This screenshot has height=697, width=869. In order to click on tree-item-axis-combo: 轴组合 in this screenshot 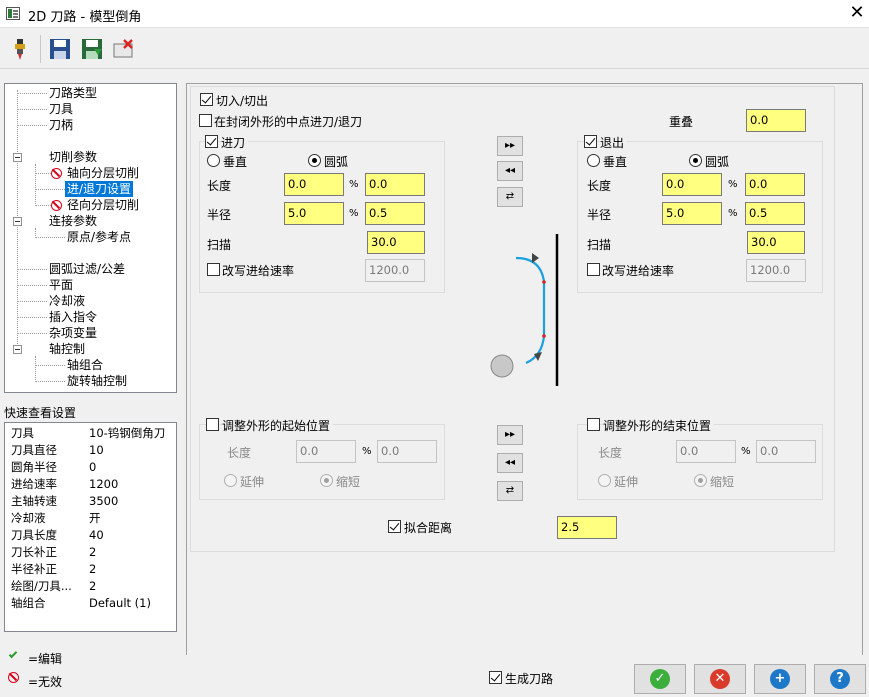, I will do `click(85, 365)`.